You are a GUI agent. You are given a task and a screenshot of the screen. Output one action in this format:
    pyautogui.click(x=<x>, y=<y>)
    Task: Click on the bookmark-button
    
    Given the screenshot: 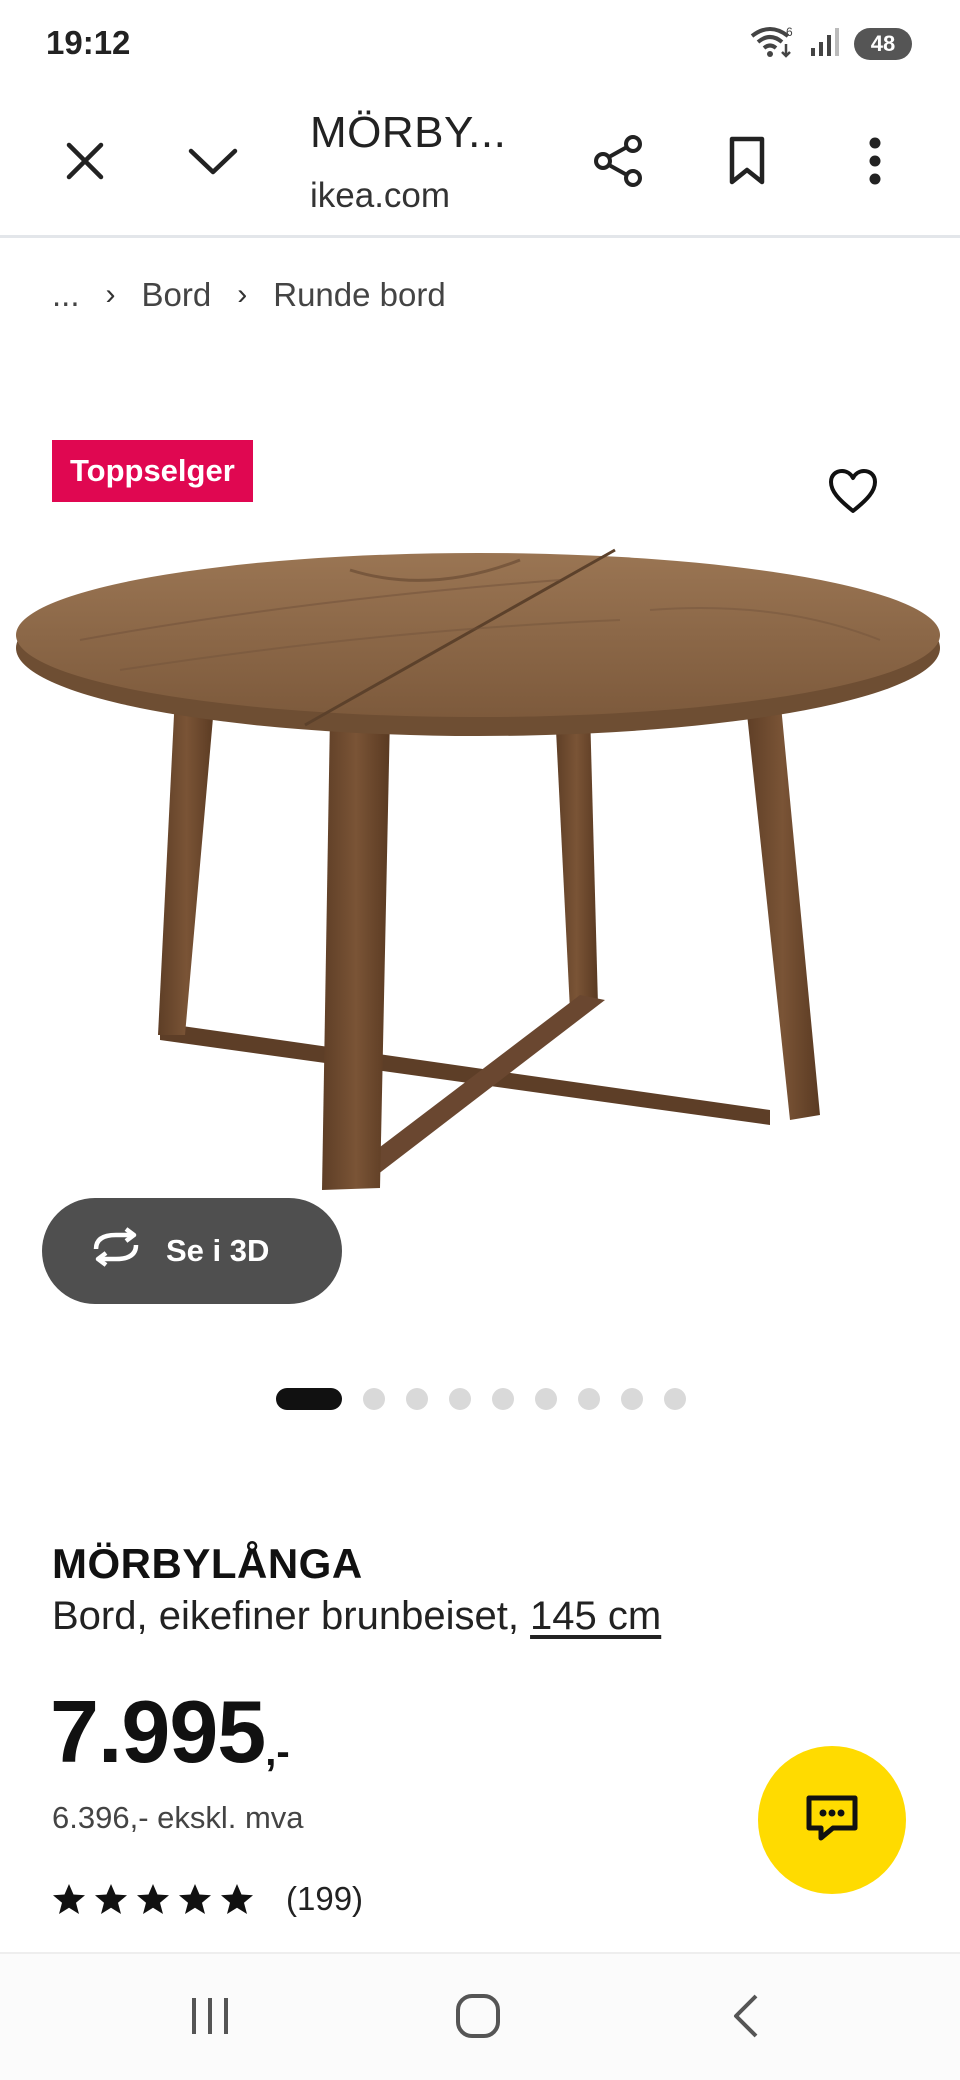 What is the action you would take?
    pyautogui.click(x=747, y=163)
    